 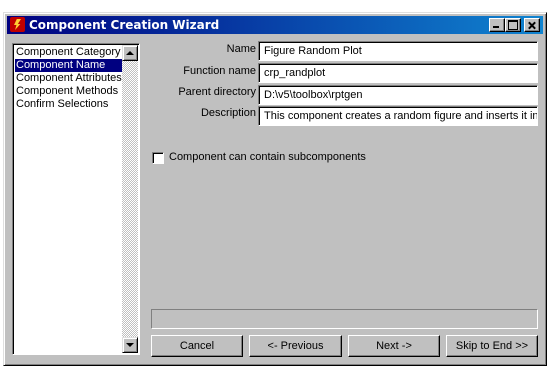 What do you see at coordinates (130, 199) in the screenshot?
I see `step-list-scrollbar` at bounding box center [130, 199].